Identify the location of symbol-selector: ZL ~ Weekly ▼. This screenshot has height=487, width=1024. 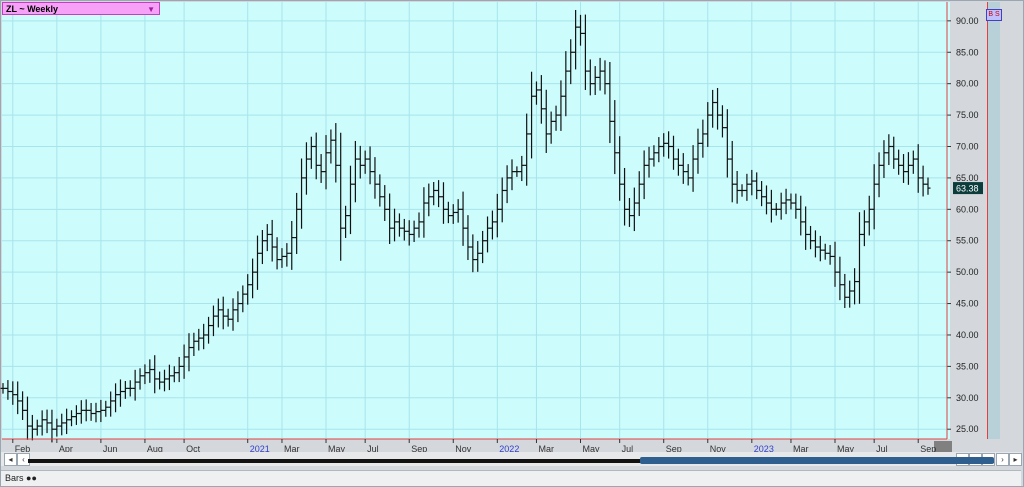
(81, 8).